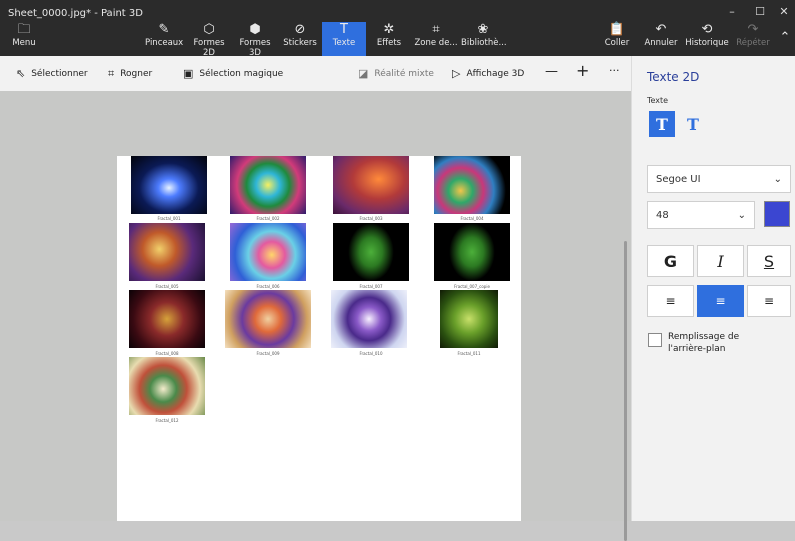 This screenshot has height=541, width=795. What do you see at coordinates (363, 73) in the screenshot?
I see `mixed-reality-icon: ◪` at bounding box center [363, 73].